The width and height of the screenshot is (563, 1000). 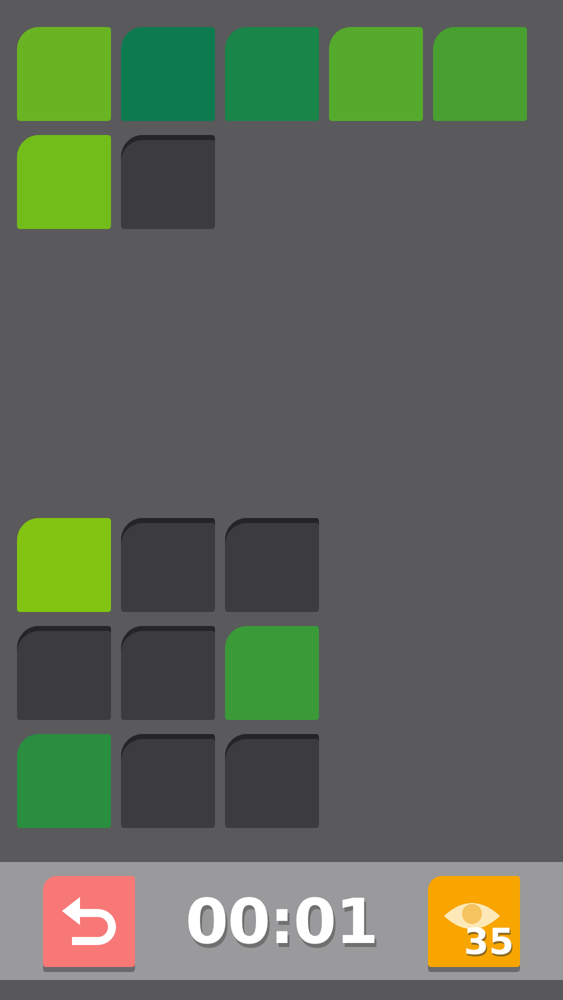 What do you see at coordinates (489, 942) in the screenshot?
I see `hint-count: 35` at bounding box center [489, 942].